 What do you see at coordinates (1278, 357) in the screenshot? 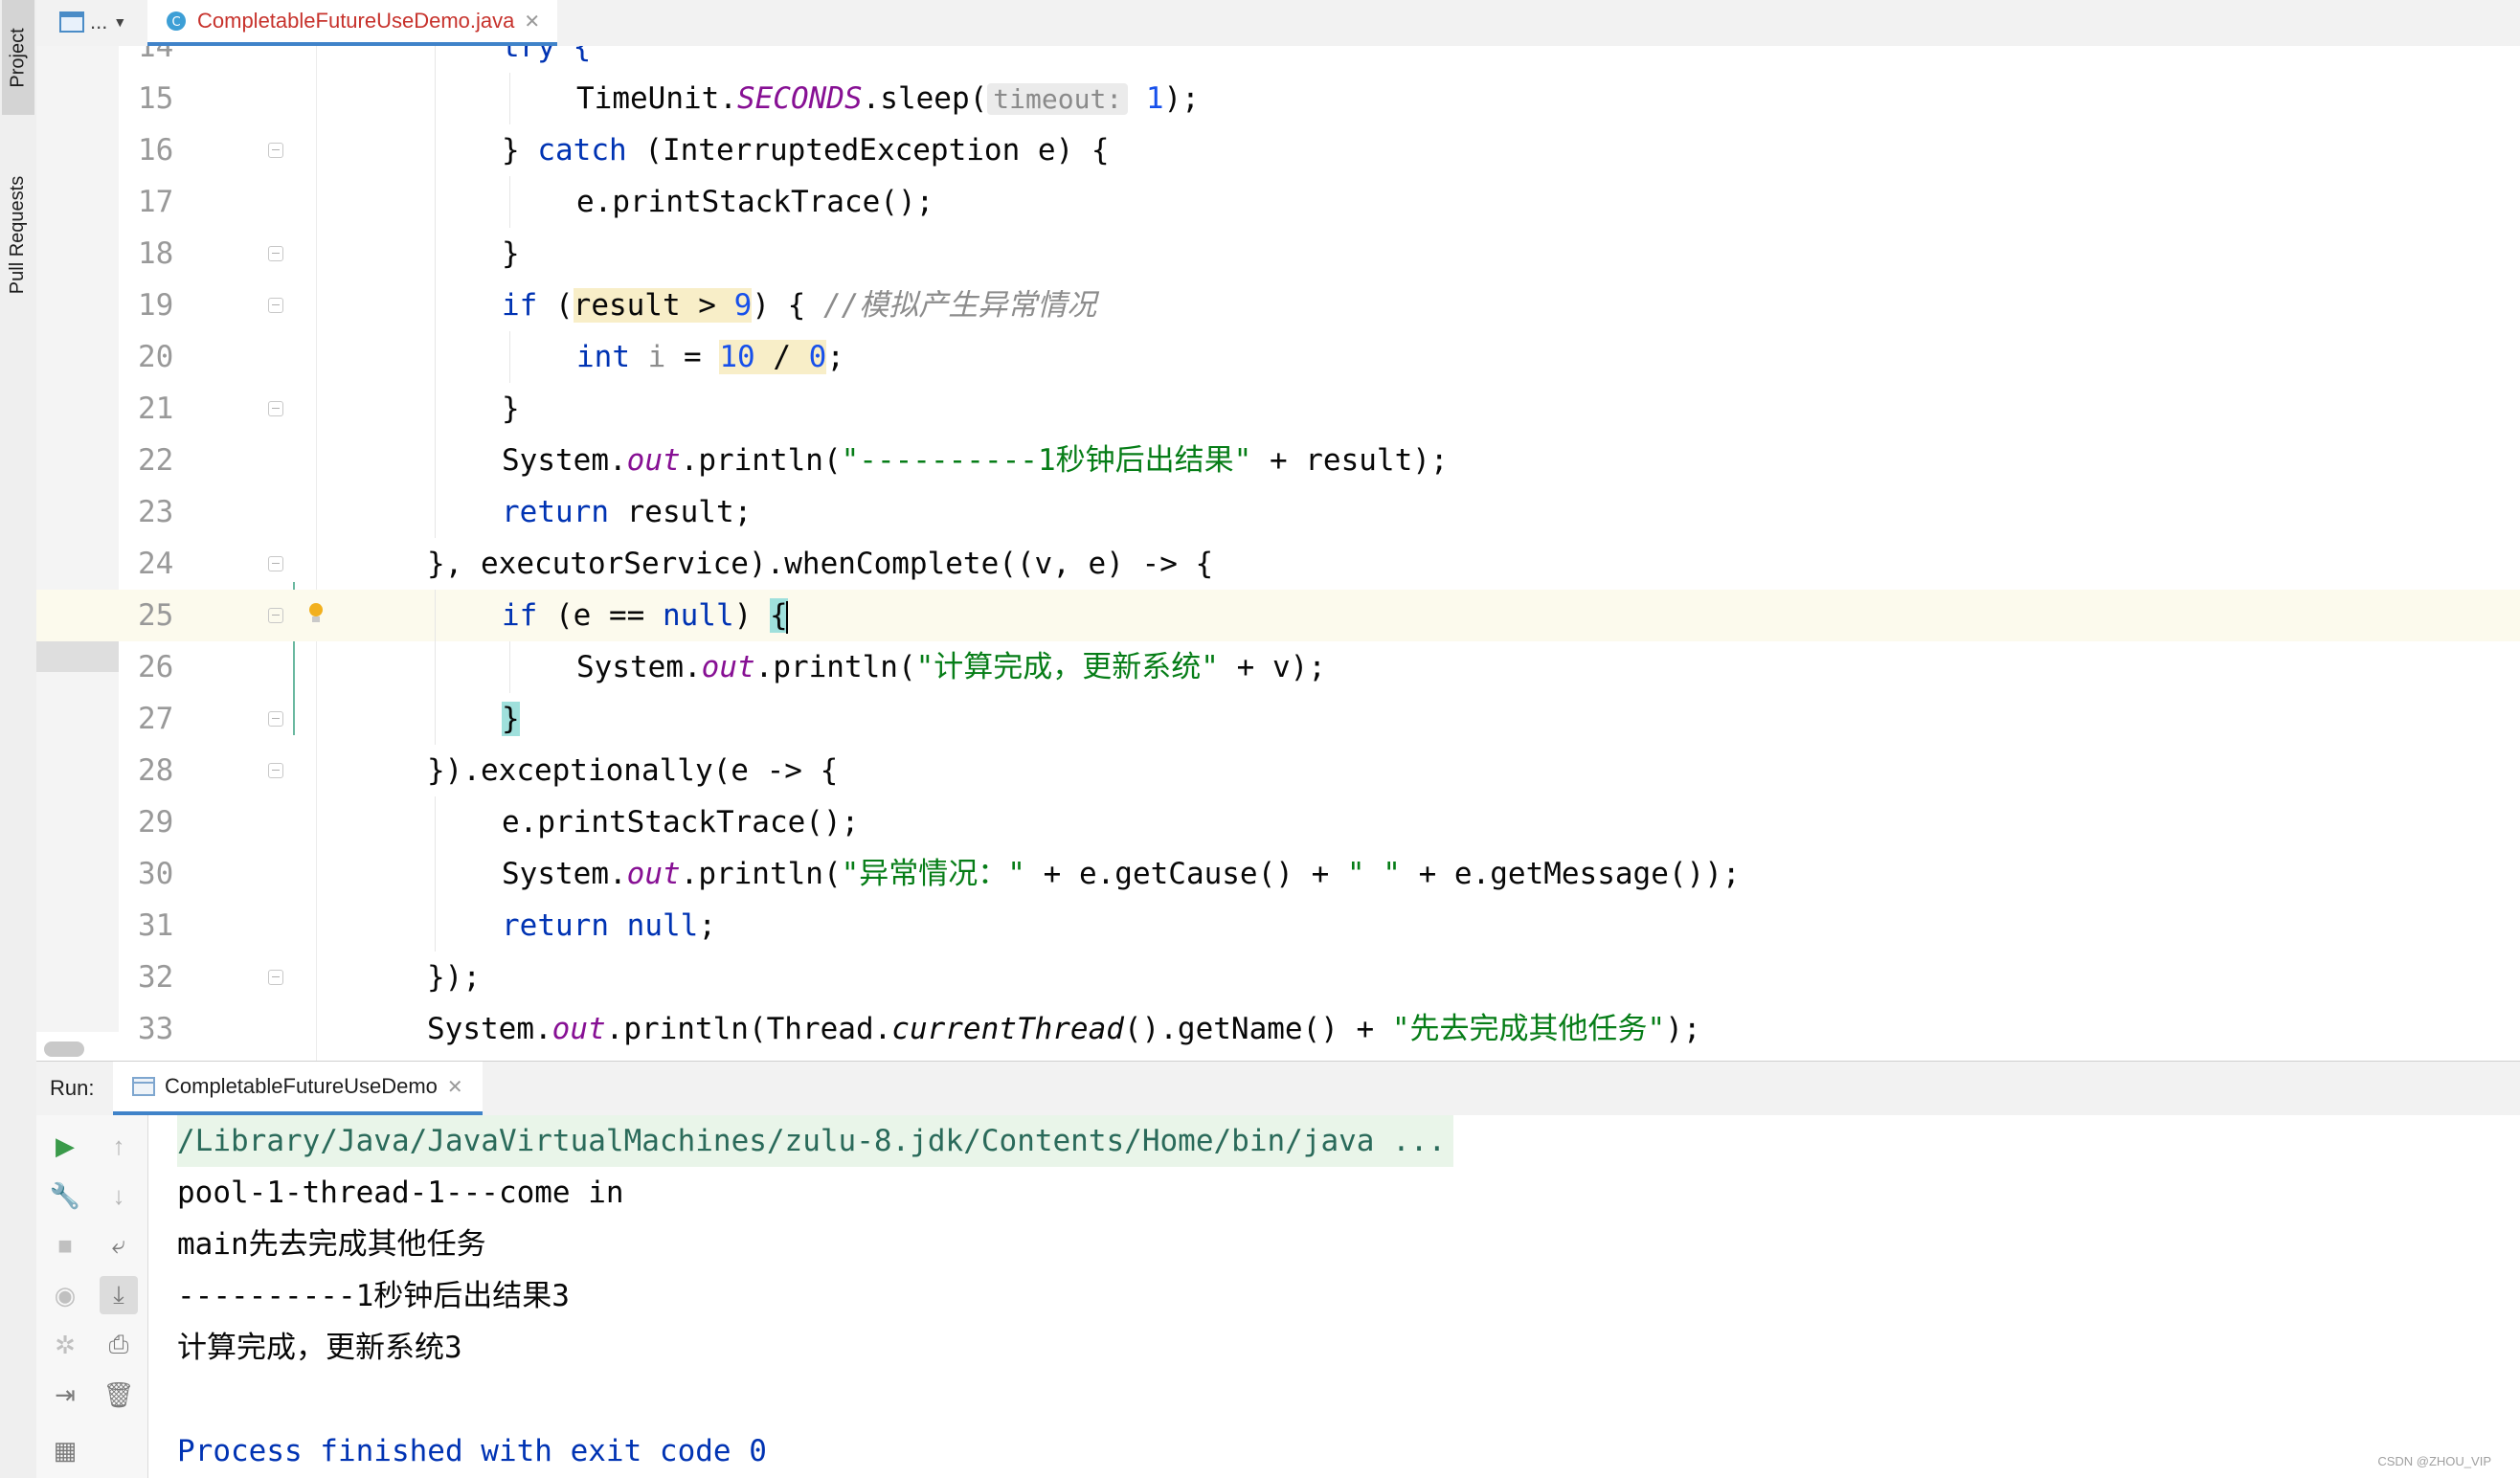
I see `code-line: 20 int i = 10 / 0;` at bounding box center [1278, 357].